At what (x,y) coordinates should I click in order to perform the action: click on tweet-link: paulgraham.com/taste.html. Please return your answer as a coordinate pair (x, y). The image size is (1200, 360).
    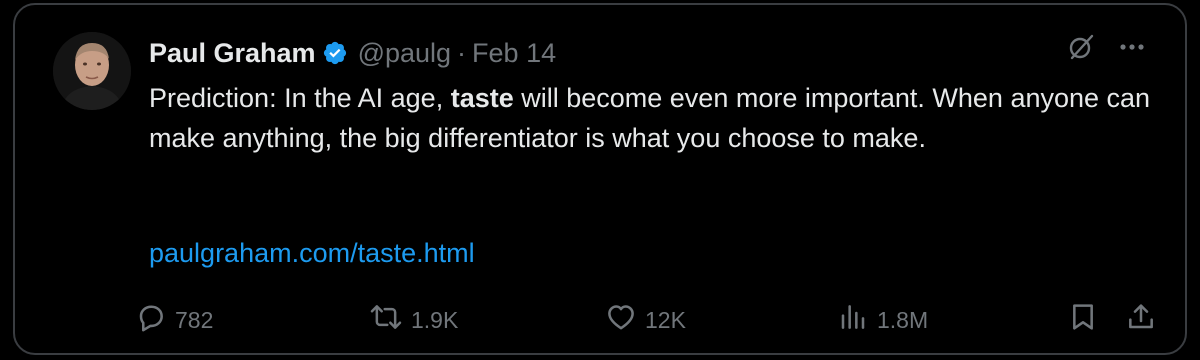
    Looking at the image, I should click on (312, 253).